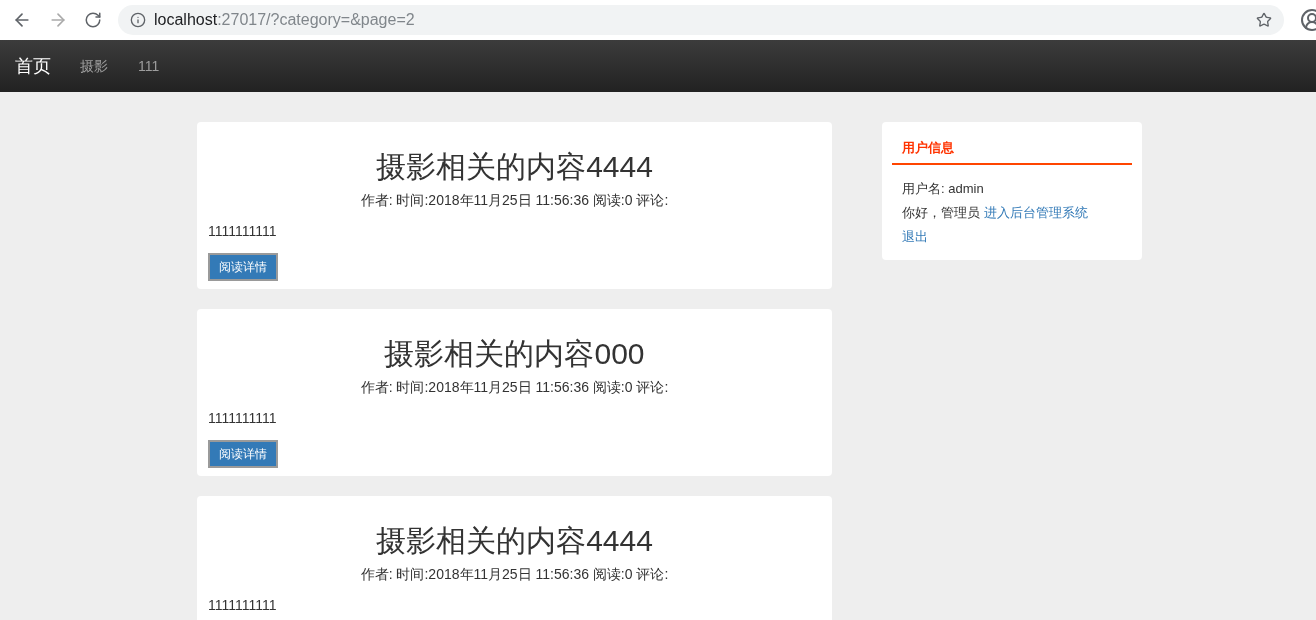 The width and height of the screenshot is (1316, 620). What do you see at coordinates (138, 20) in the screenshot?
I see `info-icon` at bounding box center [138, 20].